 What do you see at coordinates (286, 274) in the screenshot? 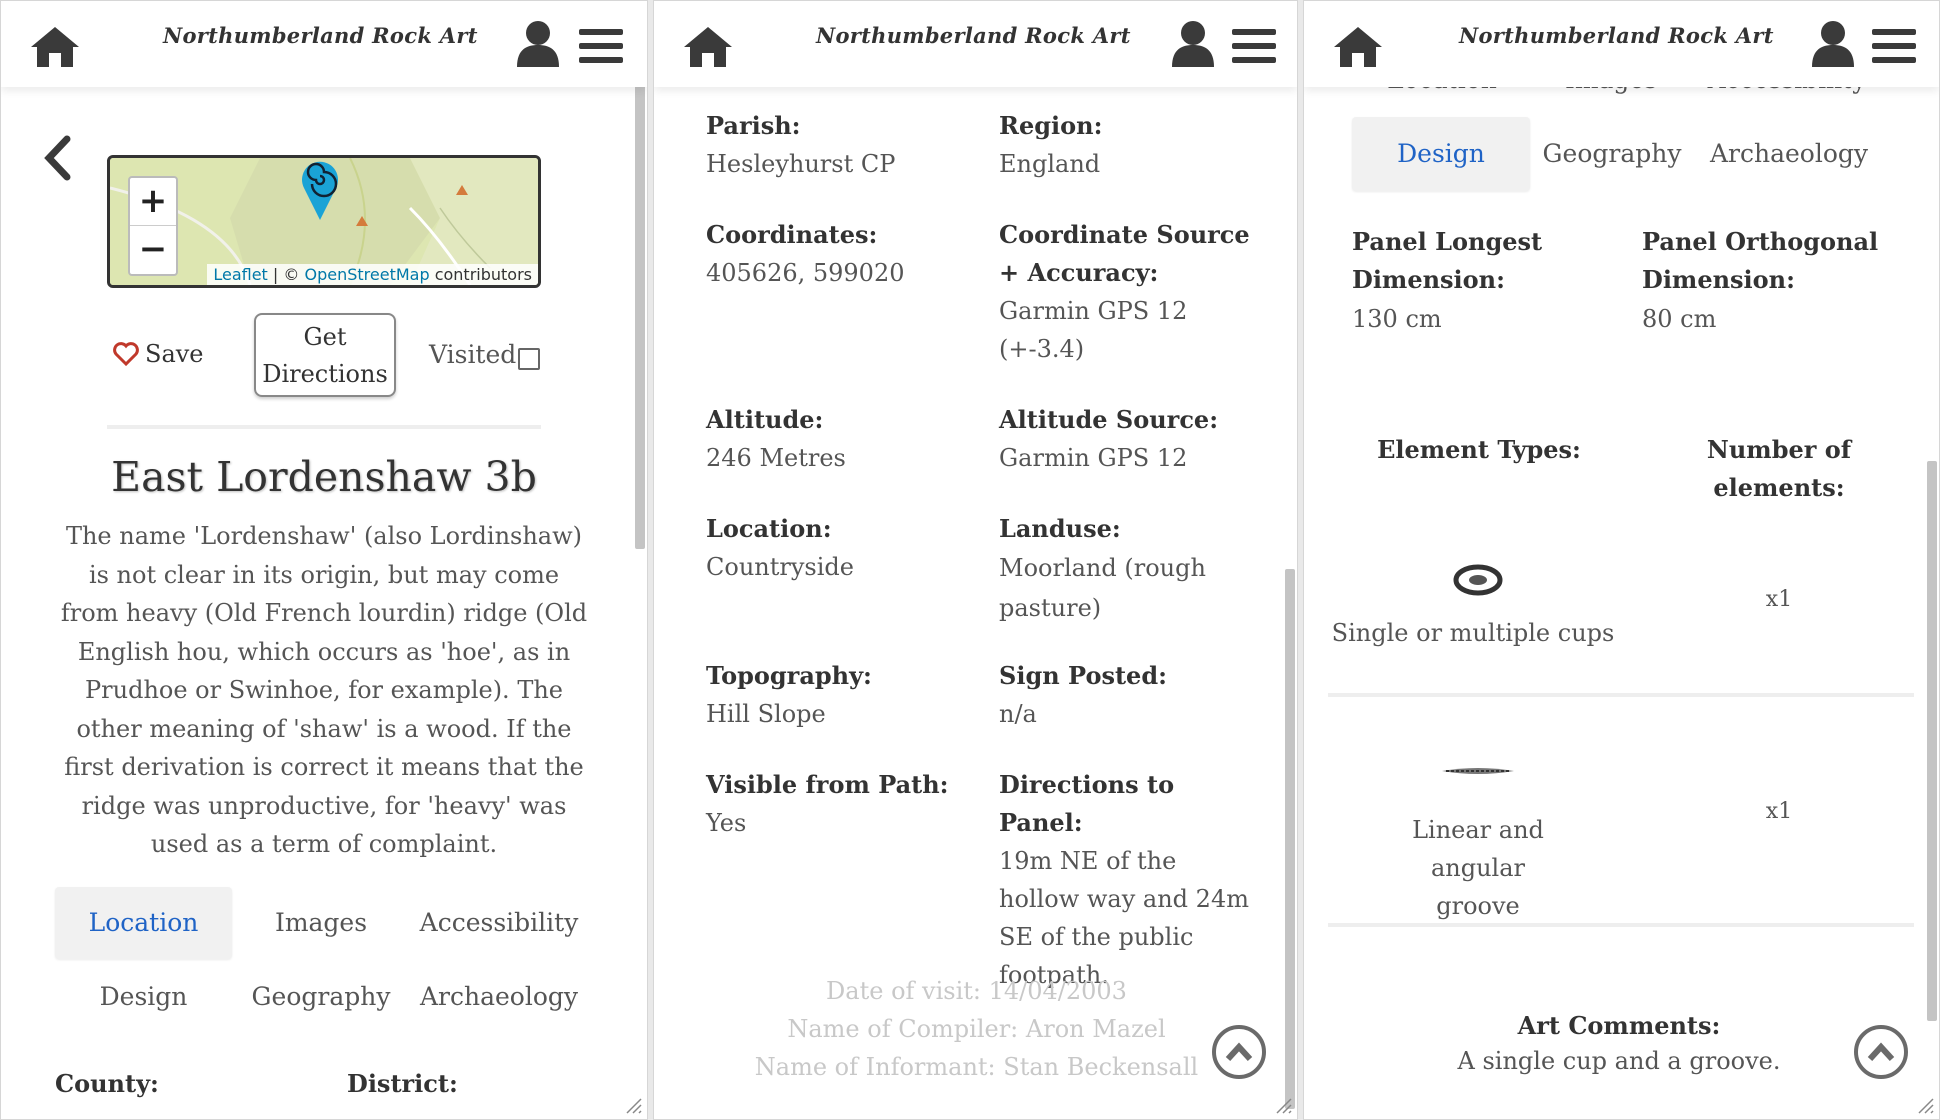
I see `attribution-sep: | ©` at bounding box center [286, 274].